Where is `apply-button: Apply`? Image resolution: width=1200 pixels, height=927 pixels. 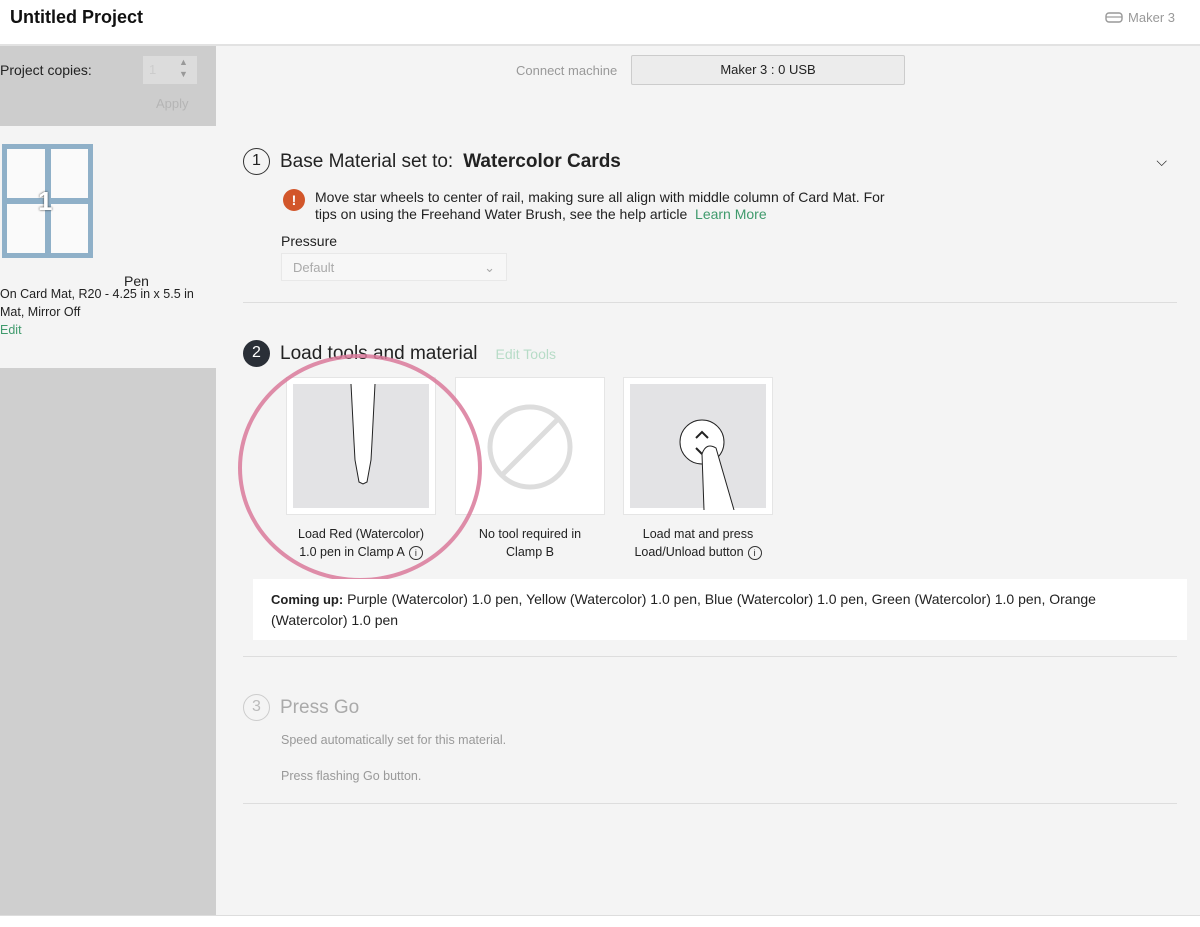
apply-button: Apply is located at coordinates (172, 103).